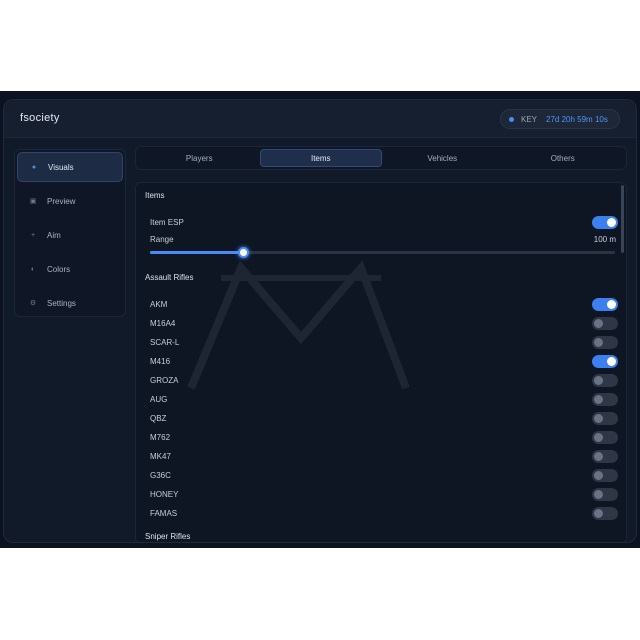 This screenshot has width=640, height=640. What do you see at coordinates (54, 235) in the screenshot?
I see `sidebar-item-label: Aim` at bounding box center [54, 235].